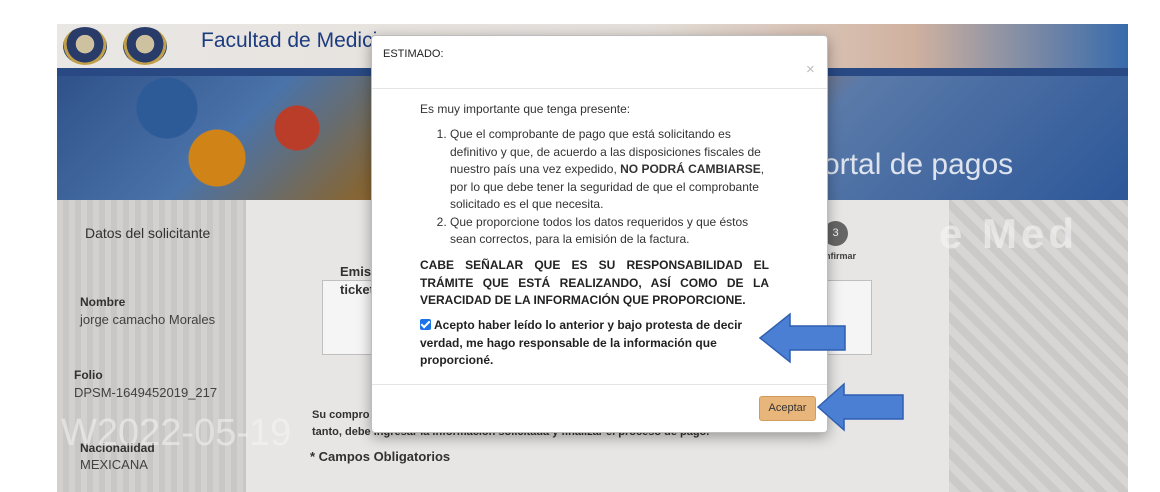 The image size is (1160, 492). What do you see at coordinates (860, 407) in the screenshot?
I see `arrow-pointer-accept-icon` at bounding box center [860, 407].